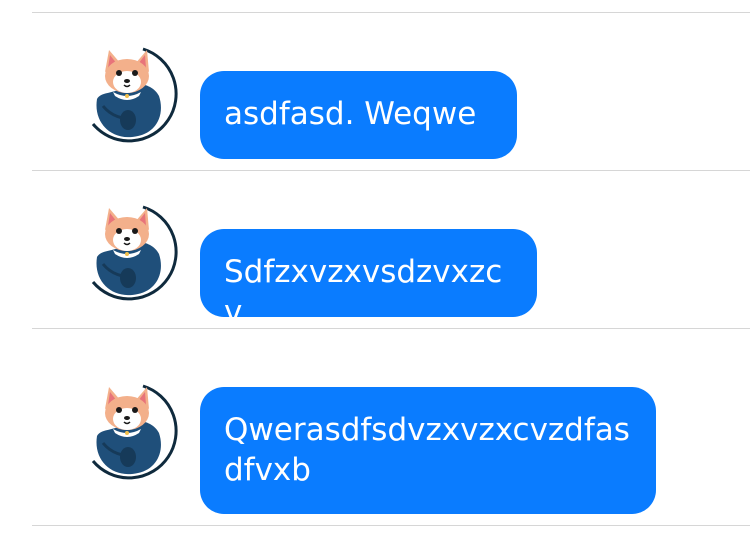 The height and width of the screenshot is (537, 750). Describe the element at coordinates (358, 115) in the screenshot. I see `message-bubble: asdfasd. Weqwe` at that location.